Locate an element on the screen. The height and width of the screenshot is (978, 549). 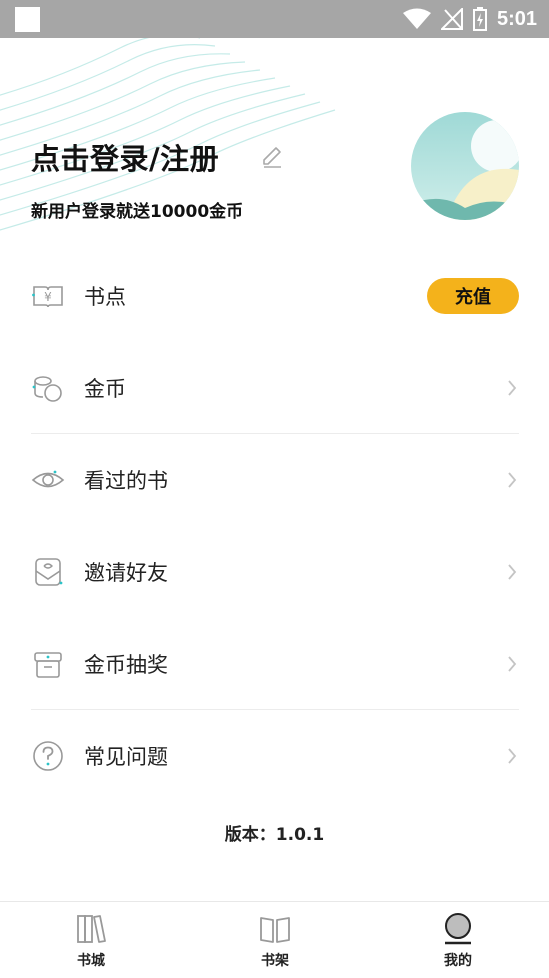
bookstore-icon is located at coordinates (91, 929).